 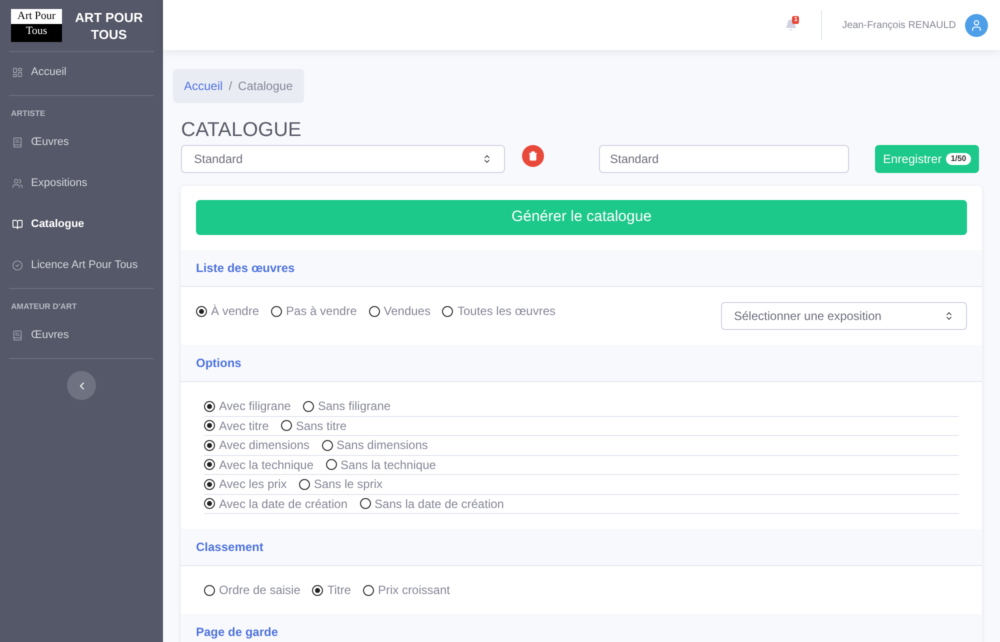 What do you see at coordinates (230, 547) in the screenshot?
I see `section-title: Classement` at bounding box center [230, 547].